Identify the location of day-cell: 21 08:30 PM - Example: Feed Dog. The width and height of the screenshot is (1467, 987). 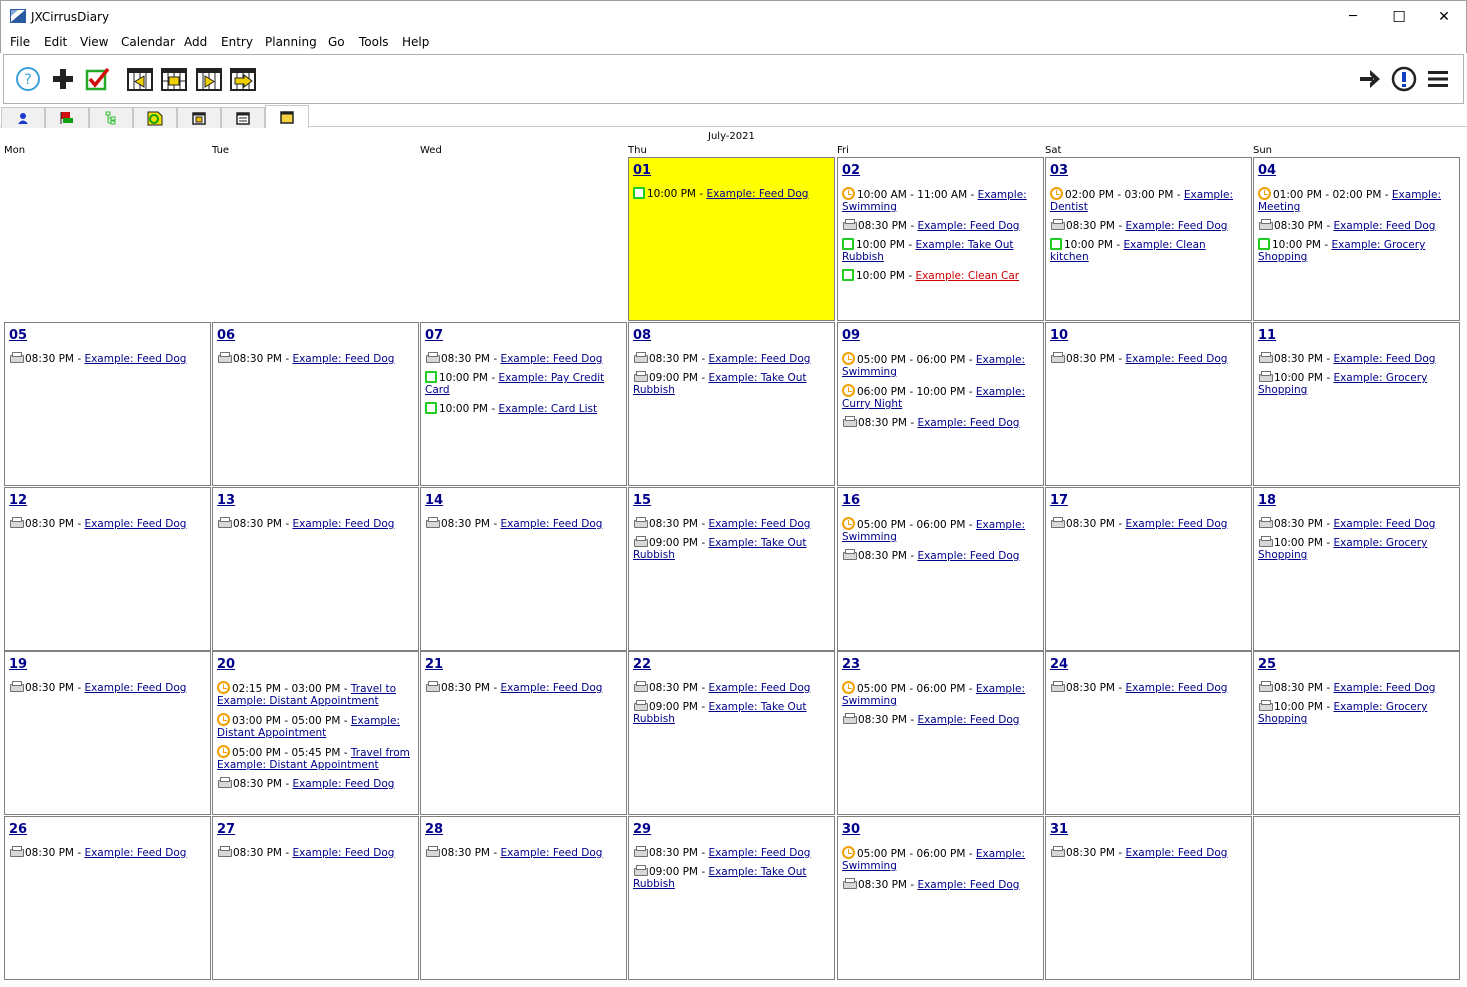
(523, 733).